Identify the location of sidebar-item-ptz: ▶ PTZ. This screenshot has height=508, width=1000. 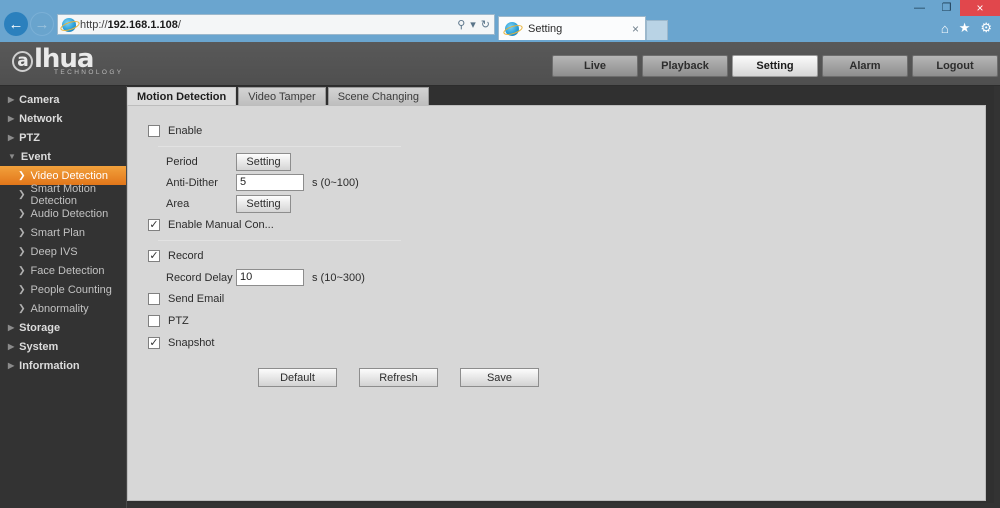
(63, 137).